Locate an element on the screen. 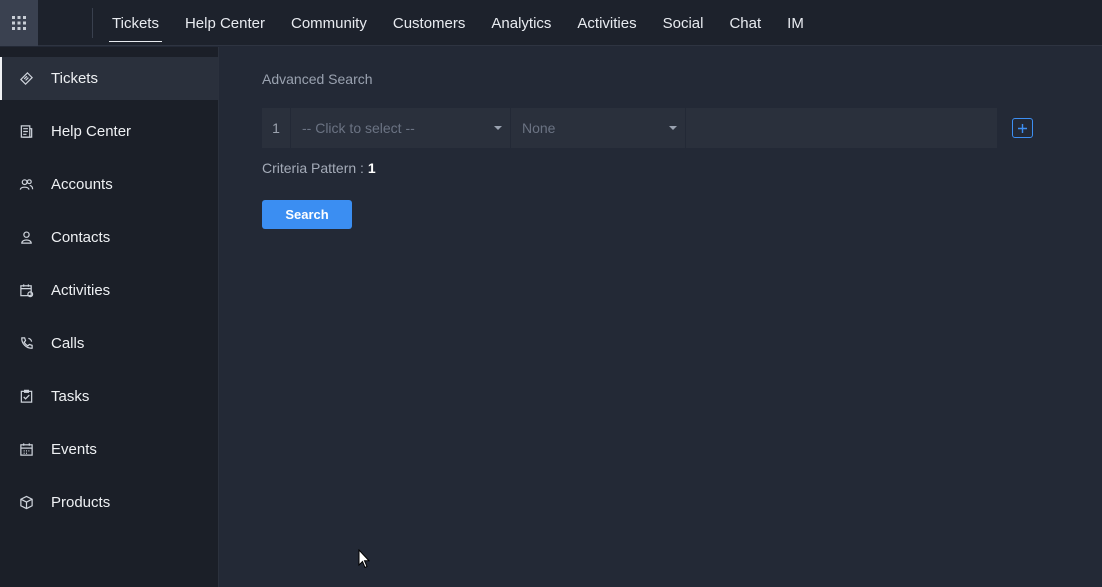  criteria-pattern: Criteria Pattern : 1 is located at coordinates (319, 168).